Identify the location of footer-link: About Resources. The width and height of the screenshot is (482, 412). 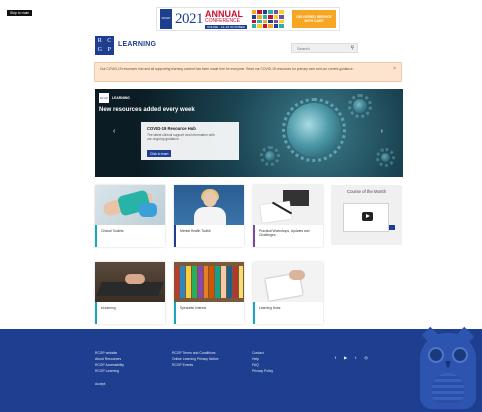
(109, 359).